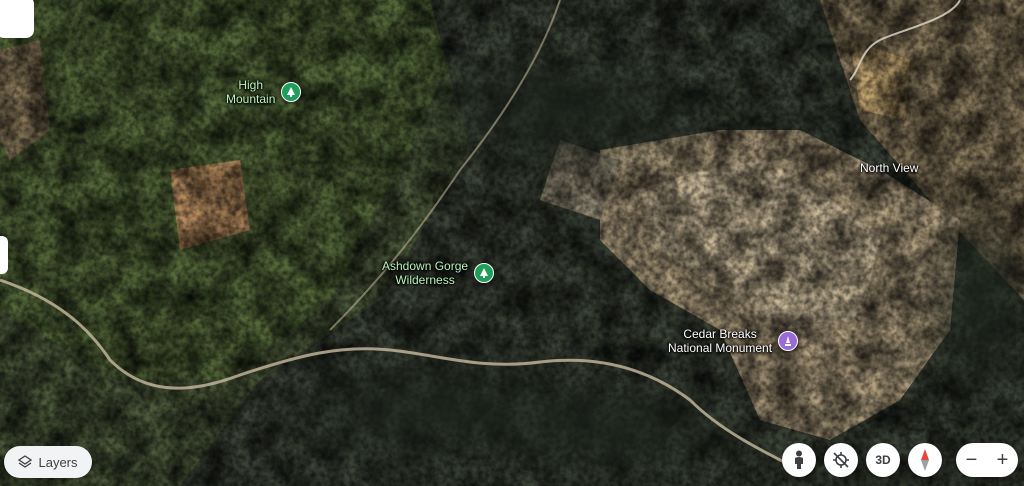  Describe the element at coordinates (425, 273) in the screenshot. I see `place-label: Ashdown Gorge Wilderness` at that location.